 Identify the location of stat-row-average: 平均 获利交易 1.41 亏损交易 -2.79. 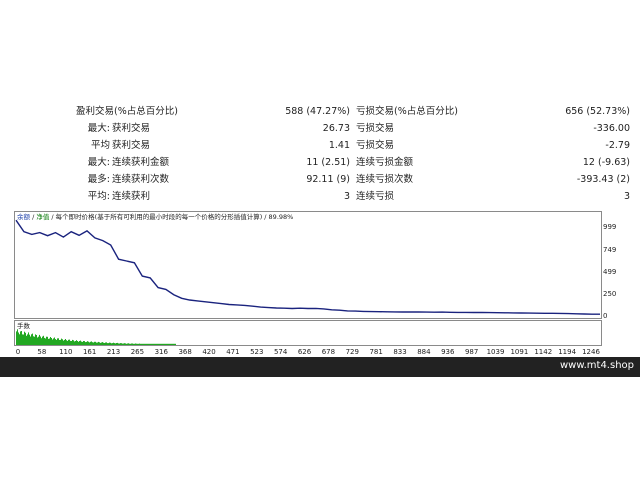
(320, 145).